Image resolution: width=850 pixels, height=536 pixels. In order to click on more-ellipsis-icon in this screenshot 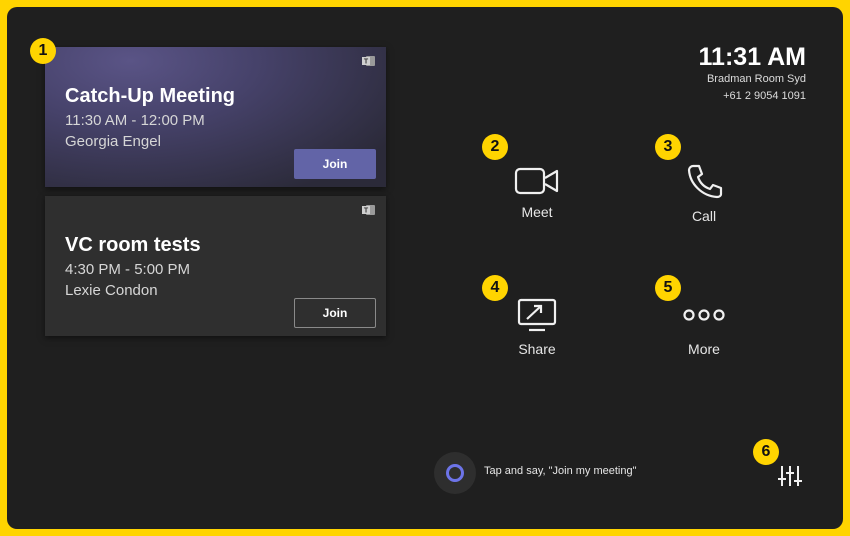, I will do `click(704, 315)`.